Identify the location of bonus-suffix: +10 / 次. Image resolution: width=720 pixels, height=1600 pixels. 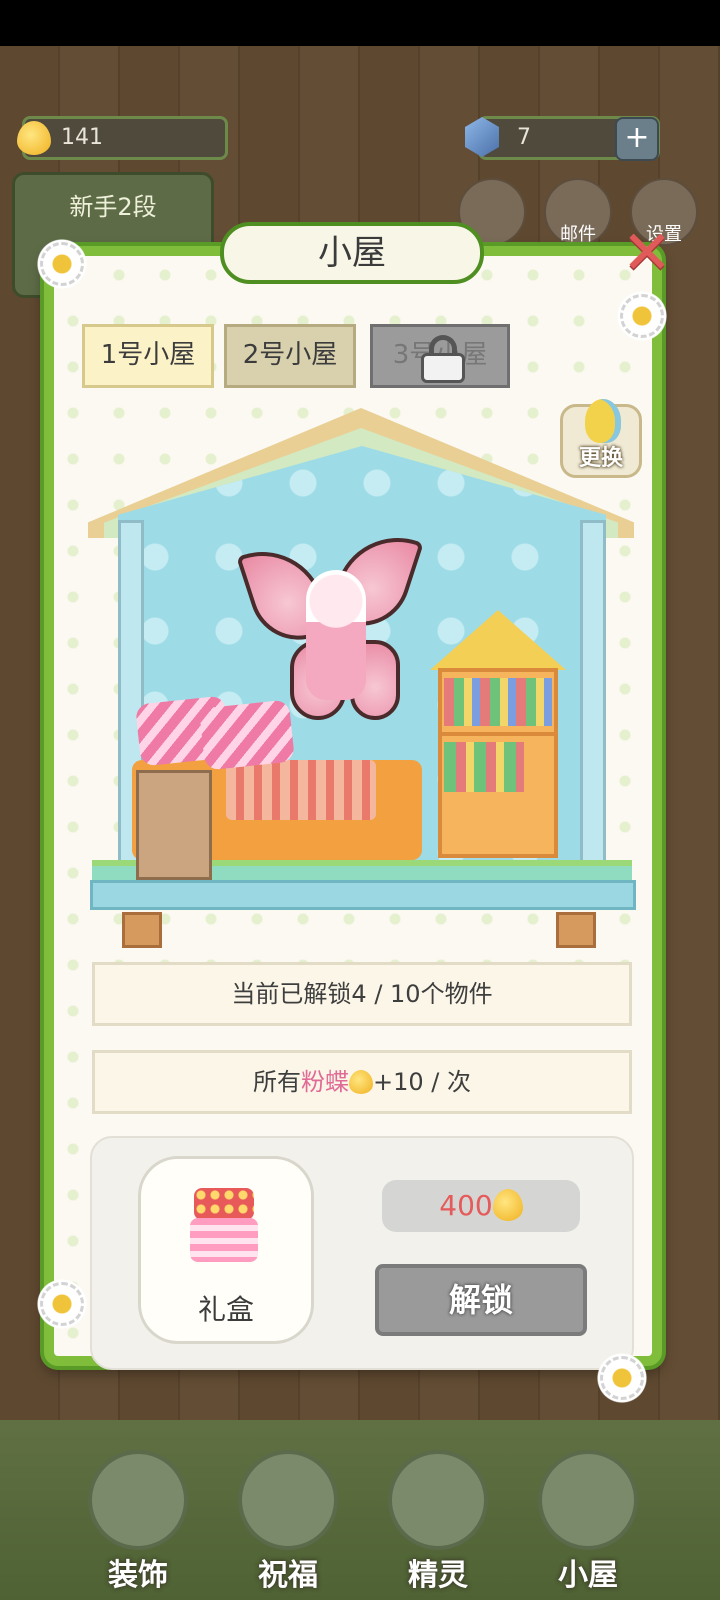
(422, 1082).